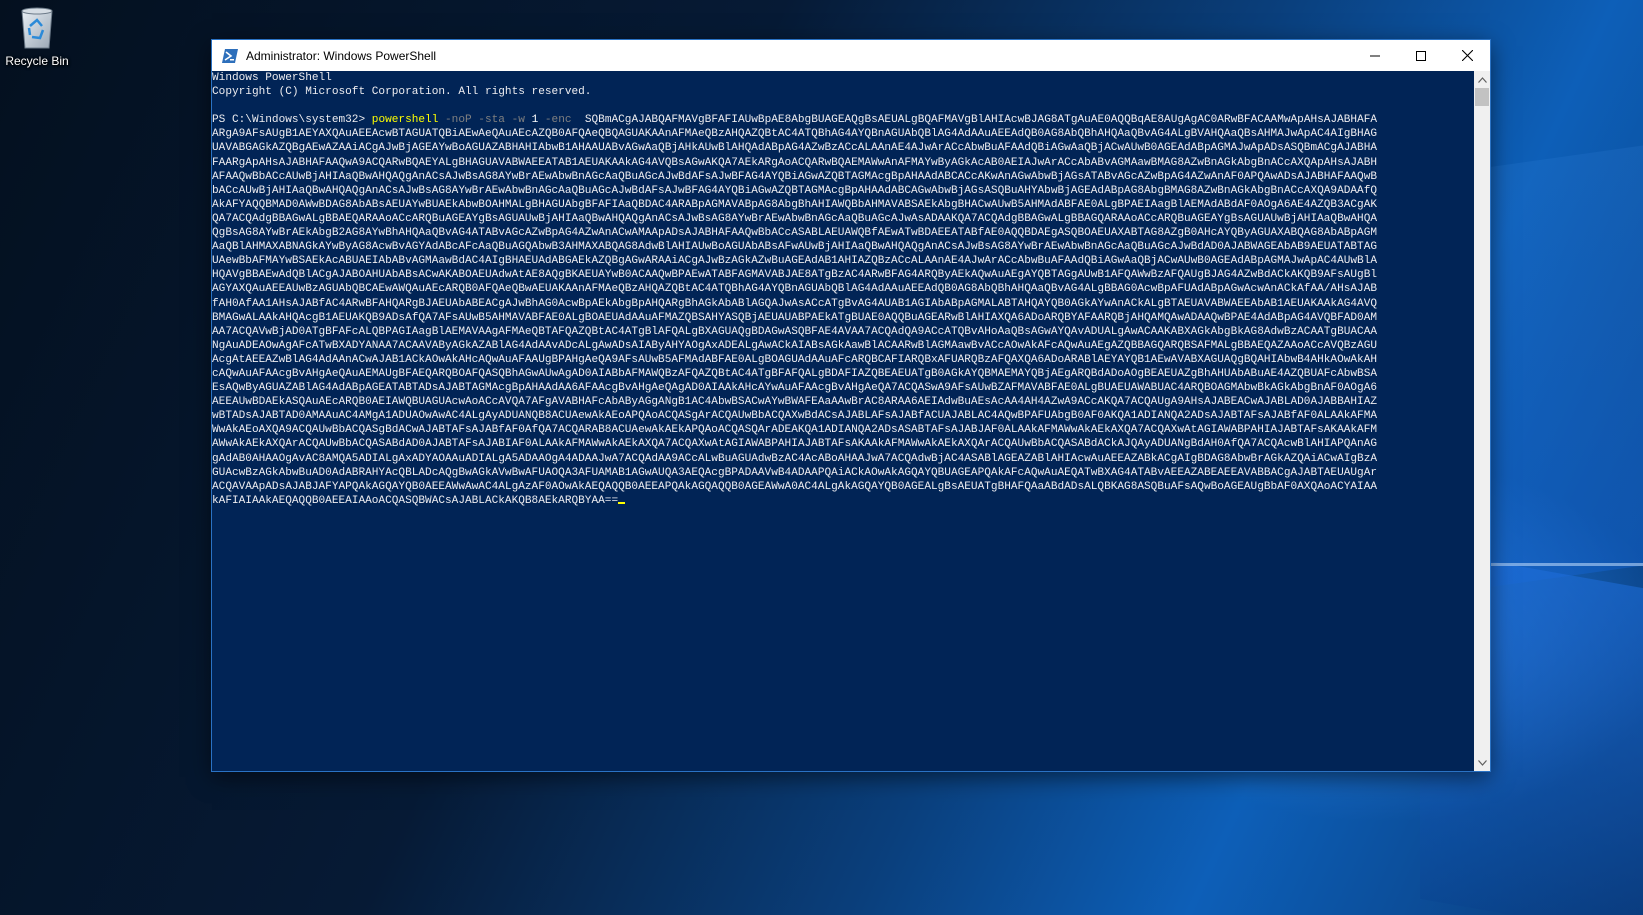 This screenshot has width=1643, height=915. Describe the element at coordinates (37, 61) in the screenshot. I see `recycle-bin-label: Recycle Bin` at that location.